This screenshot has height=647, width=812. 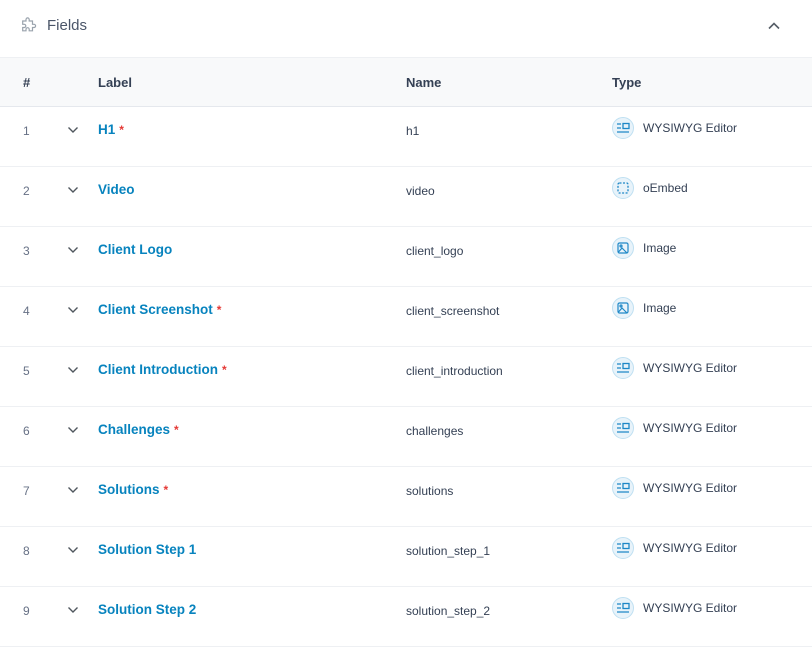 I want to click on field-label-link: H1 *, so click(x=111, y=129).